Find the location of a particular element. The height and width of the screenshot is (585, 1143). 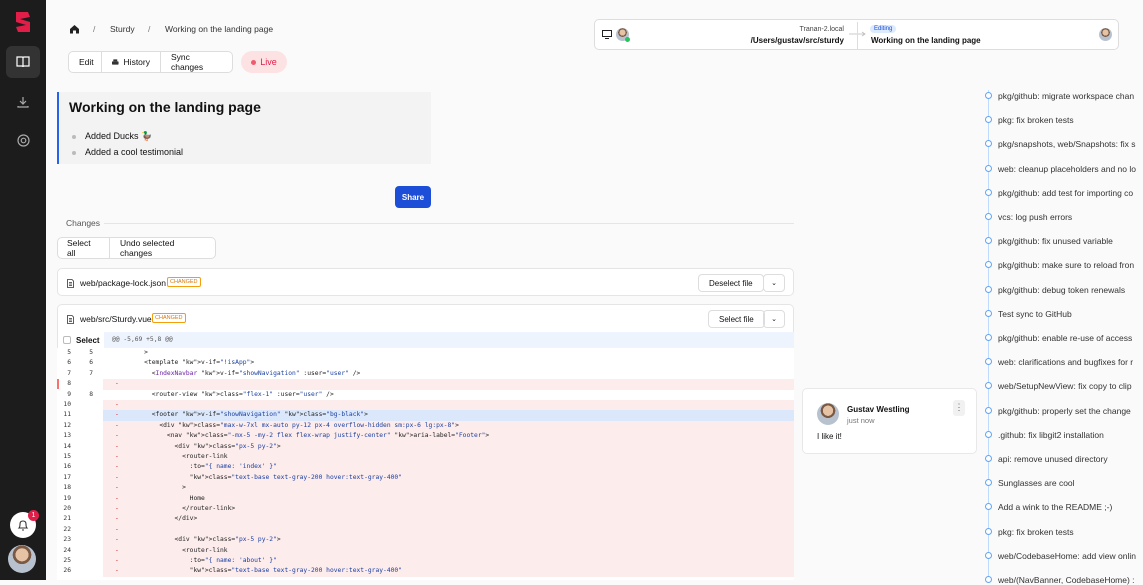

timeline-item: pkg/github: properly set the change is located at coordinates (1064, 411).